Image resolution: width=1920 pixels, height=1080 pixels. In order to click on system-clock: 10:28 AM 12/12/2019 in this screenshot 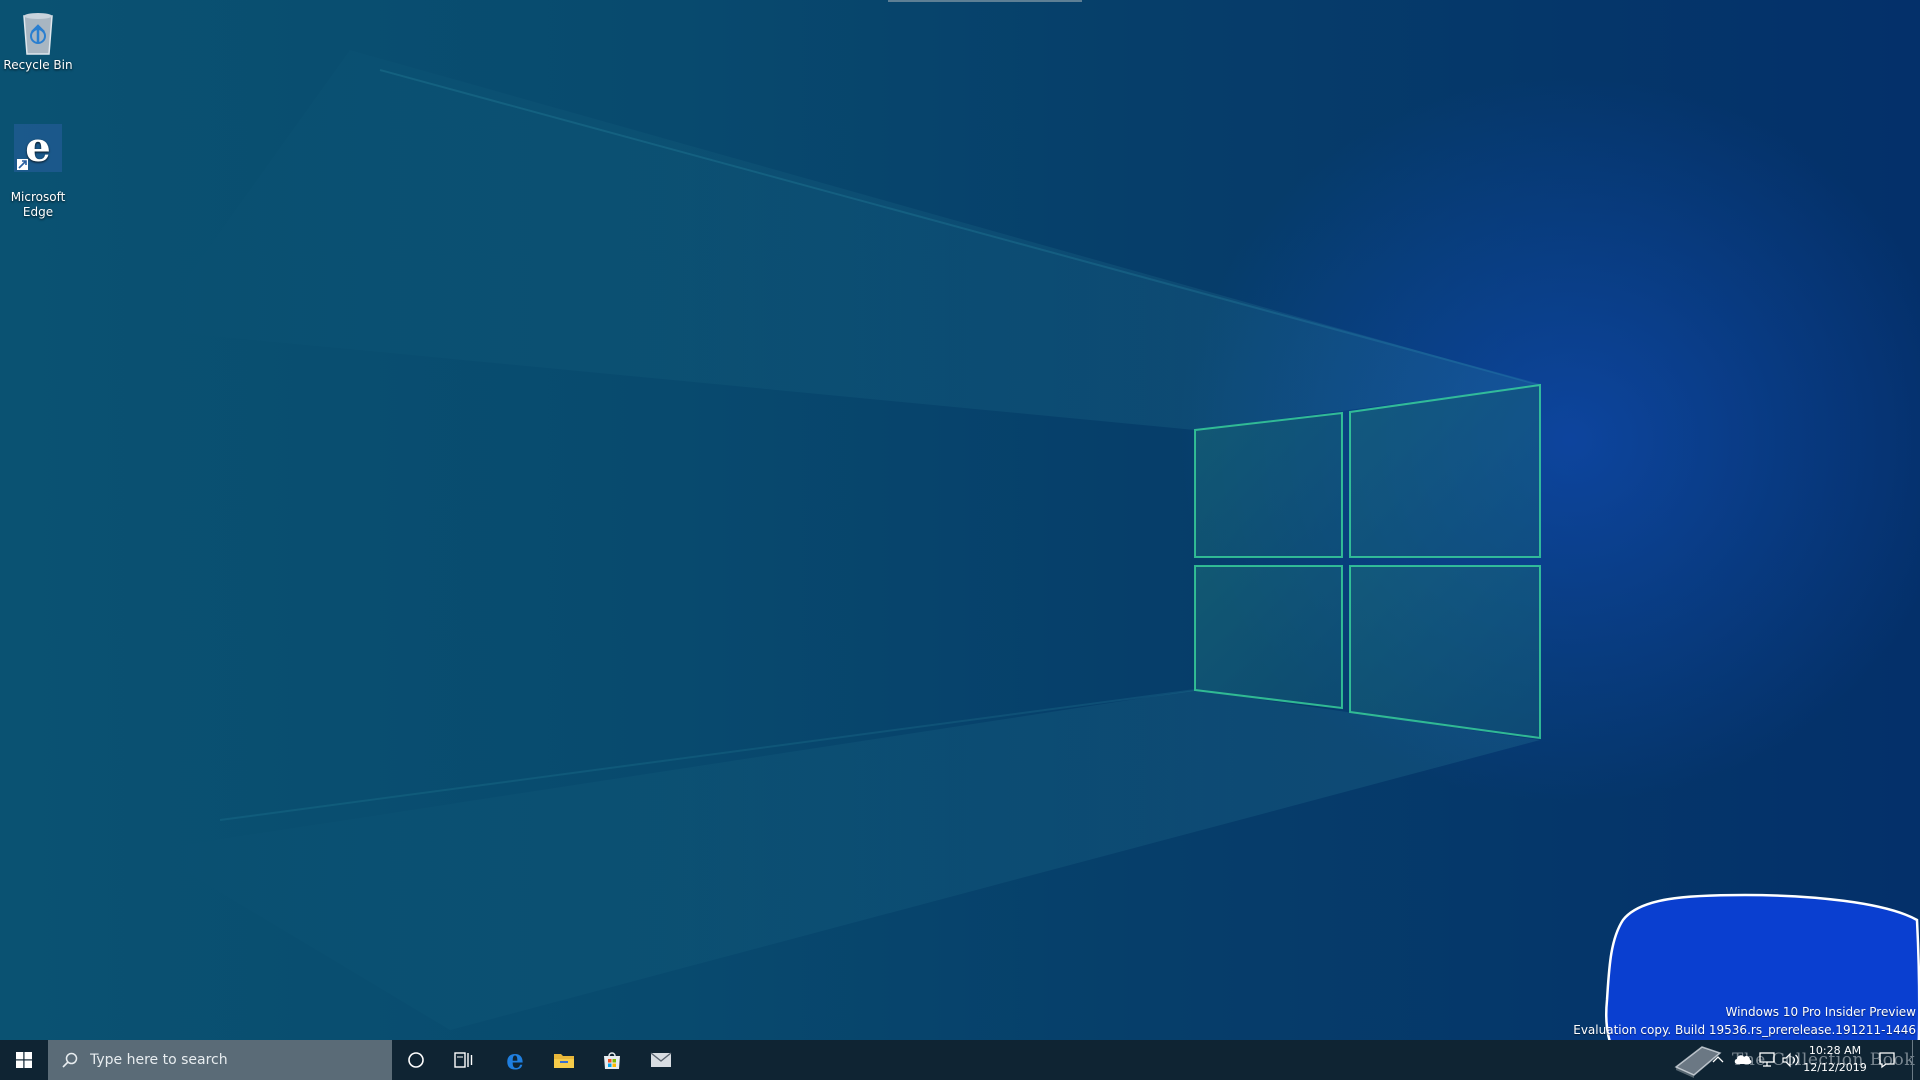, I will do `click(1835, 1059)`.